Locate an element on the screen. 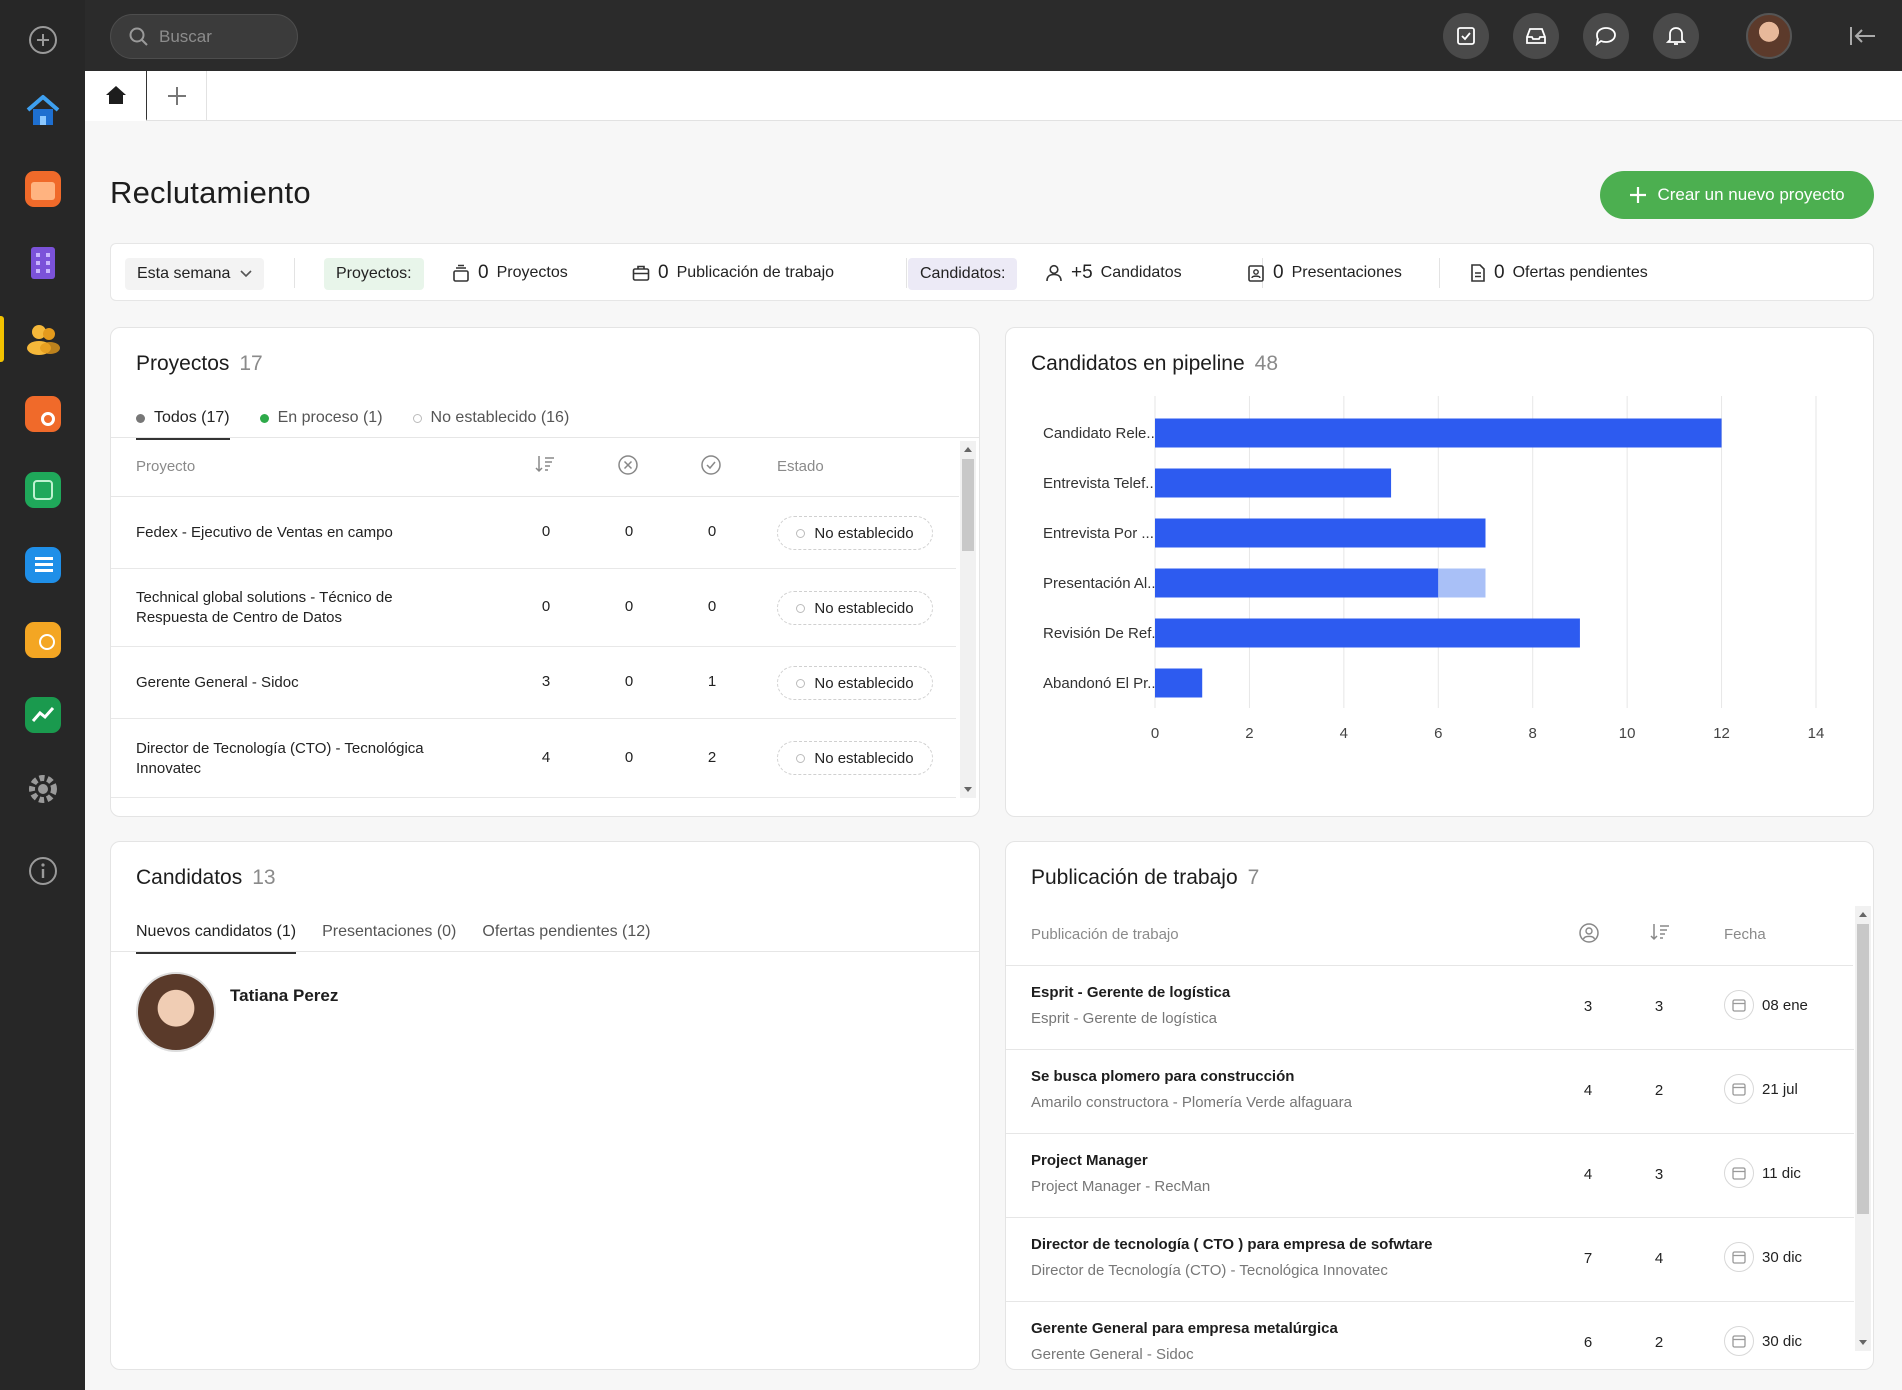 Image resolution: width=1902 pixels, height=1390 pixels. create-project-button: Crear un nuevo proyecto is located at coordinates (1737, 195).